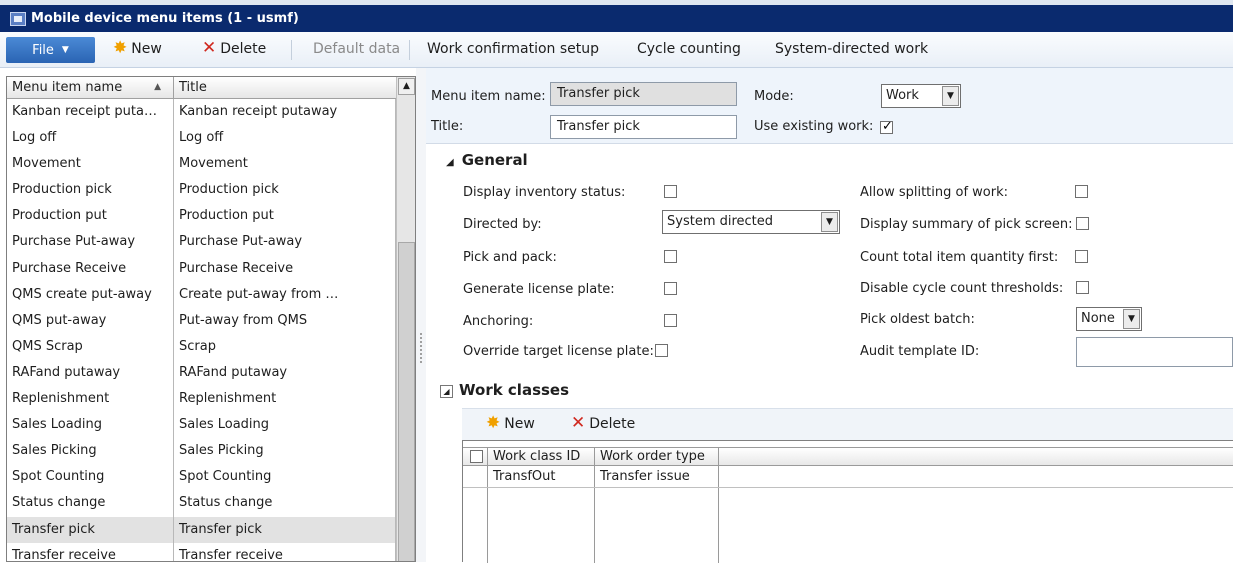 Image resolution: width=1233 pixels, height=563 pixels. Describe the element at coordinates (90, 373) in the screenshot. I see `menu-item-name-cell: RAFand putaway` at that location.